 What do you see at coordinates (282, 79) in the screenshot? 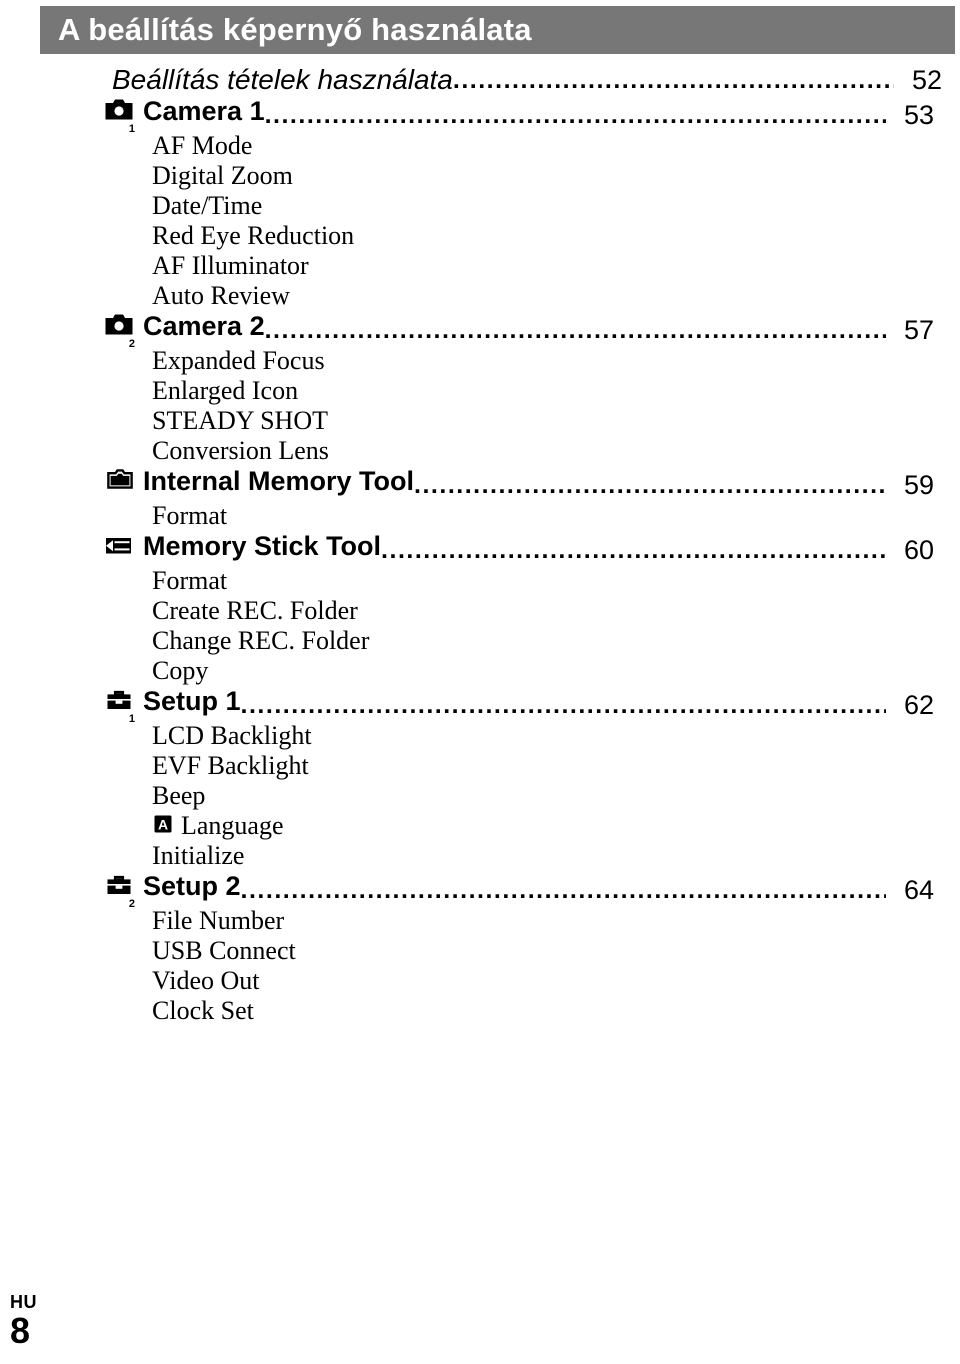
I see `toc-entry-label: Beállítás tételek használata` at bounding box center [282, 79].